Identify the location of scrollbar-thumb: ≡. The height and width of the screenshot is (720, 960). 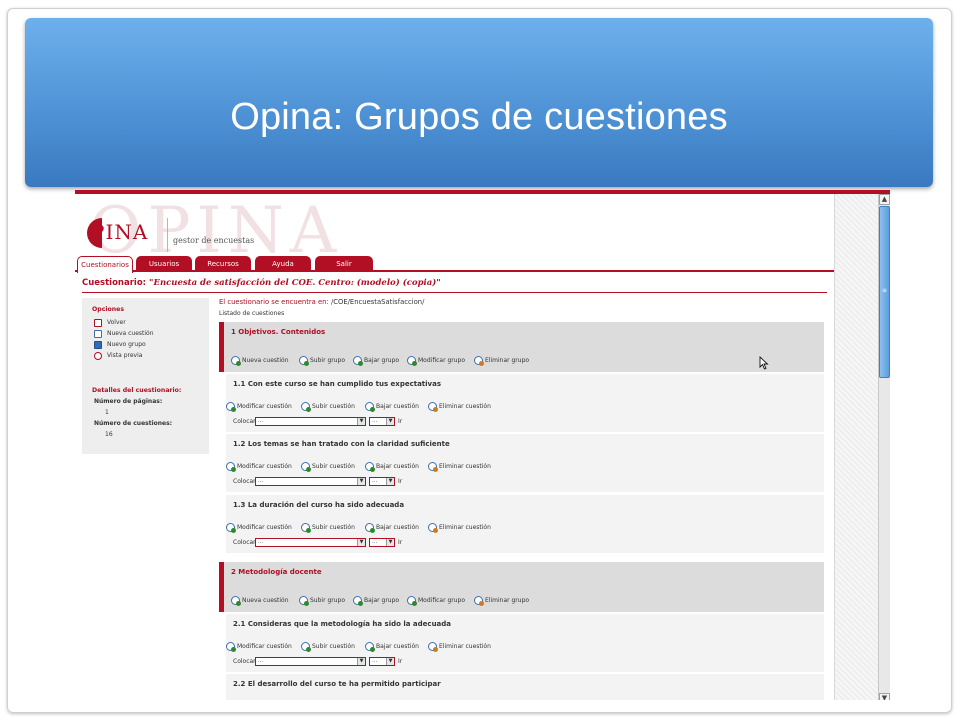
(884, 292).